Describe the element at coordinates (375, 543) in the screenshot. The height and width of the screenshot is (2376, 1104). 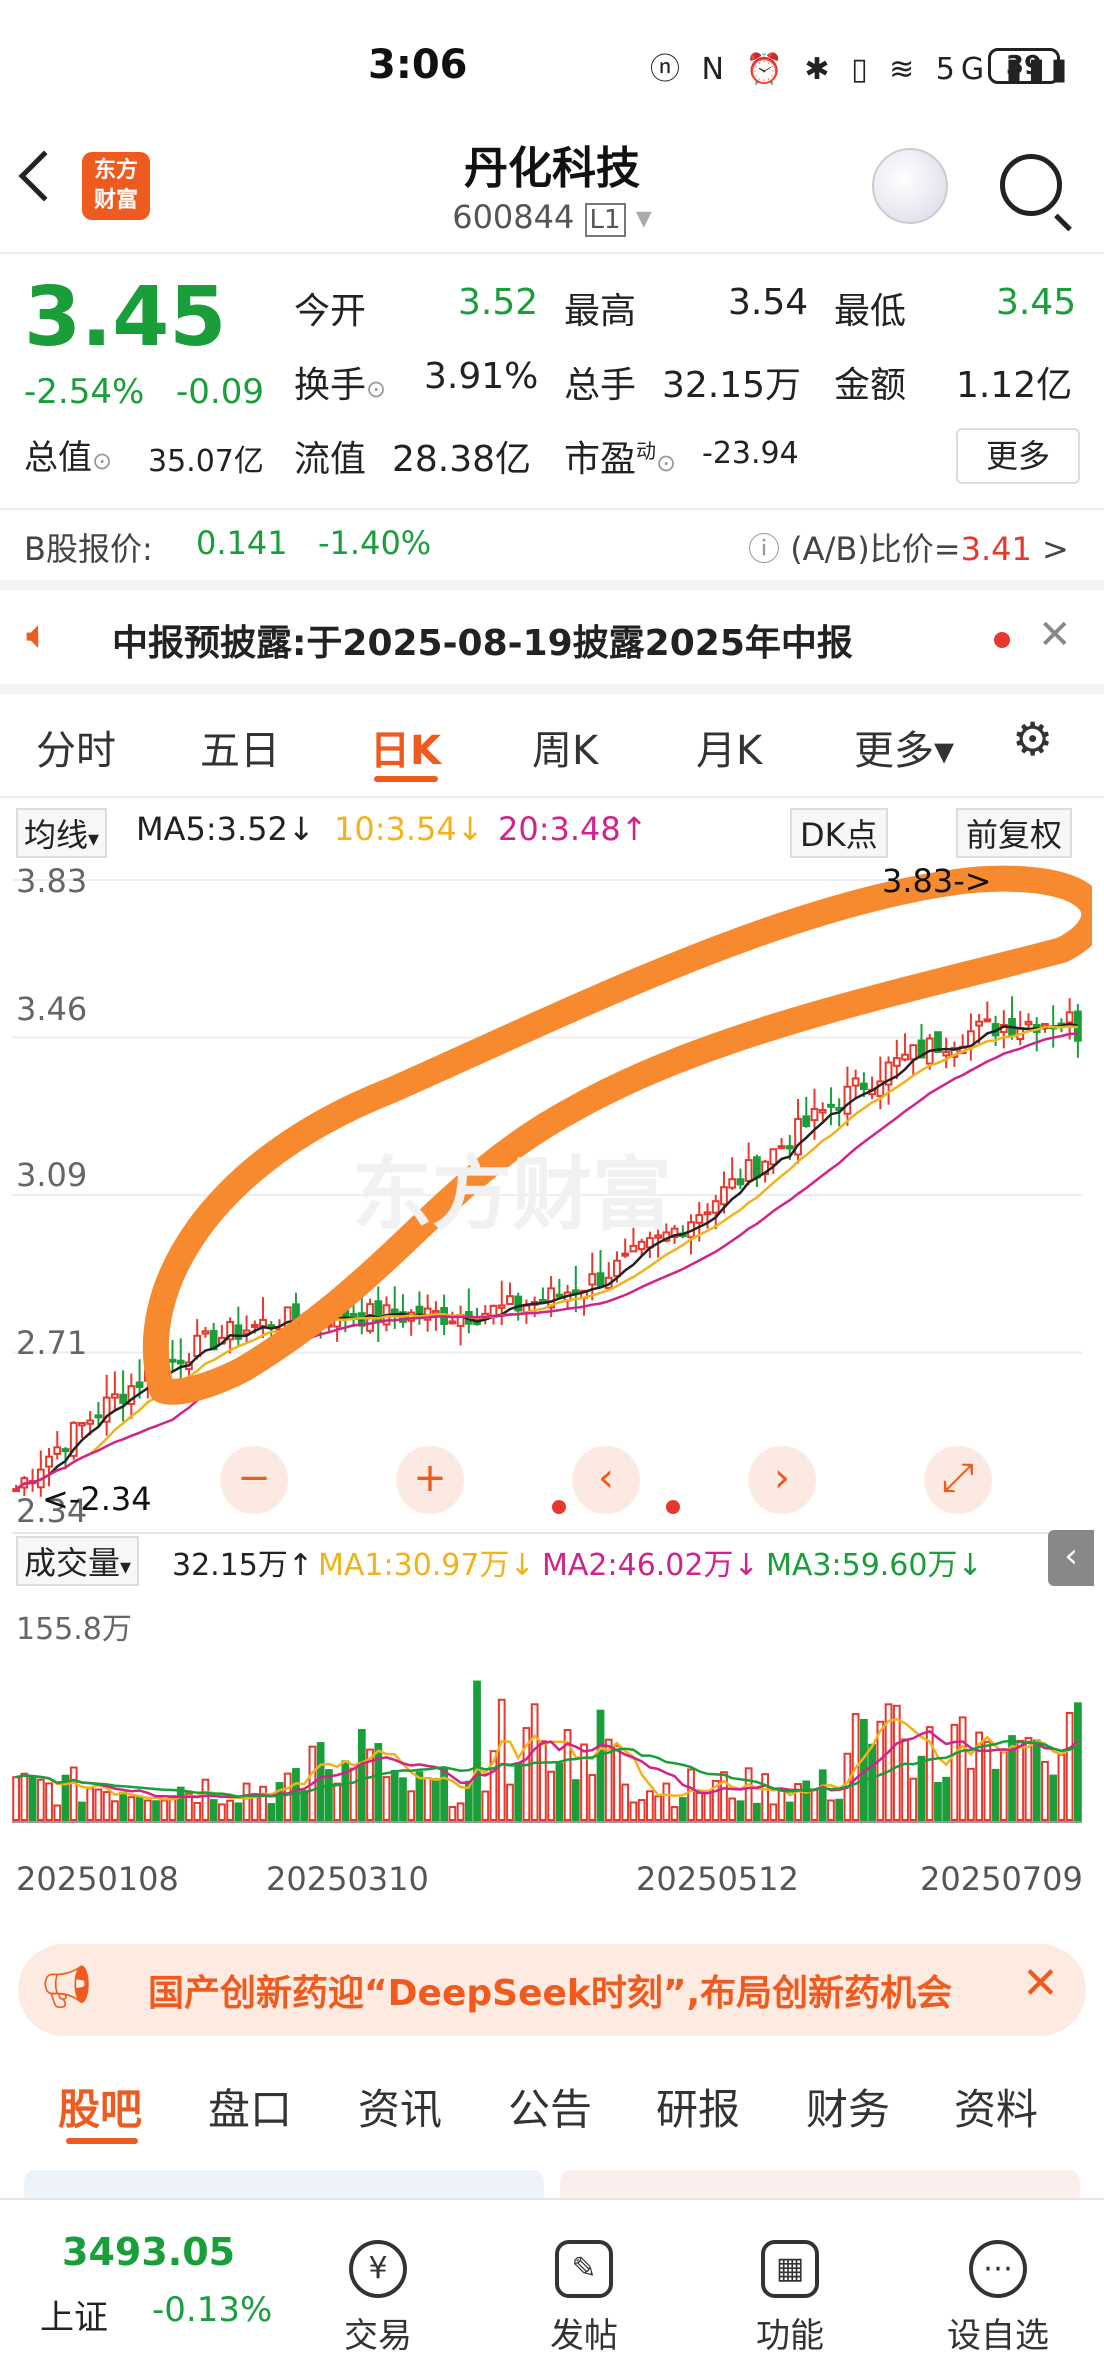
I see `bshare-pct: -1.40%` at that location.